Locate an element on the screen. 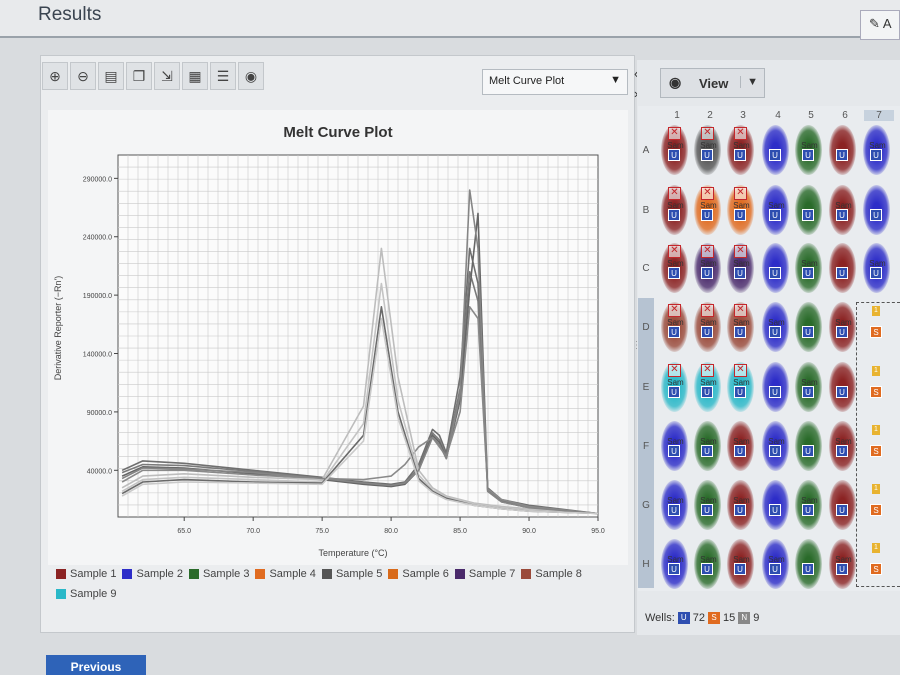  analysis-action-button: ✎ A is located at coordinates (880, 25).